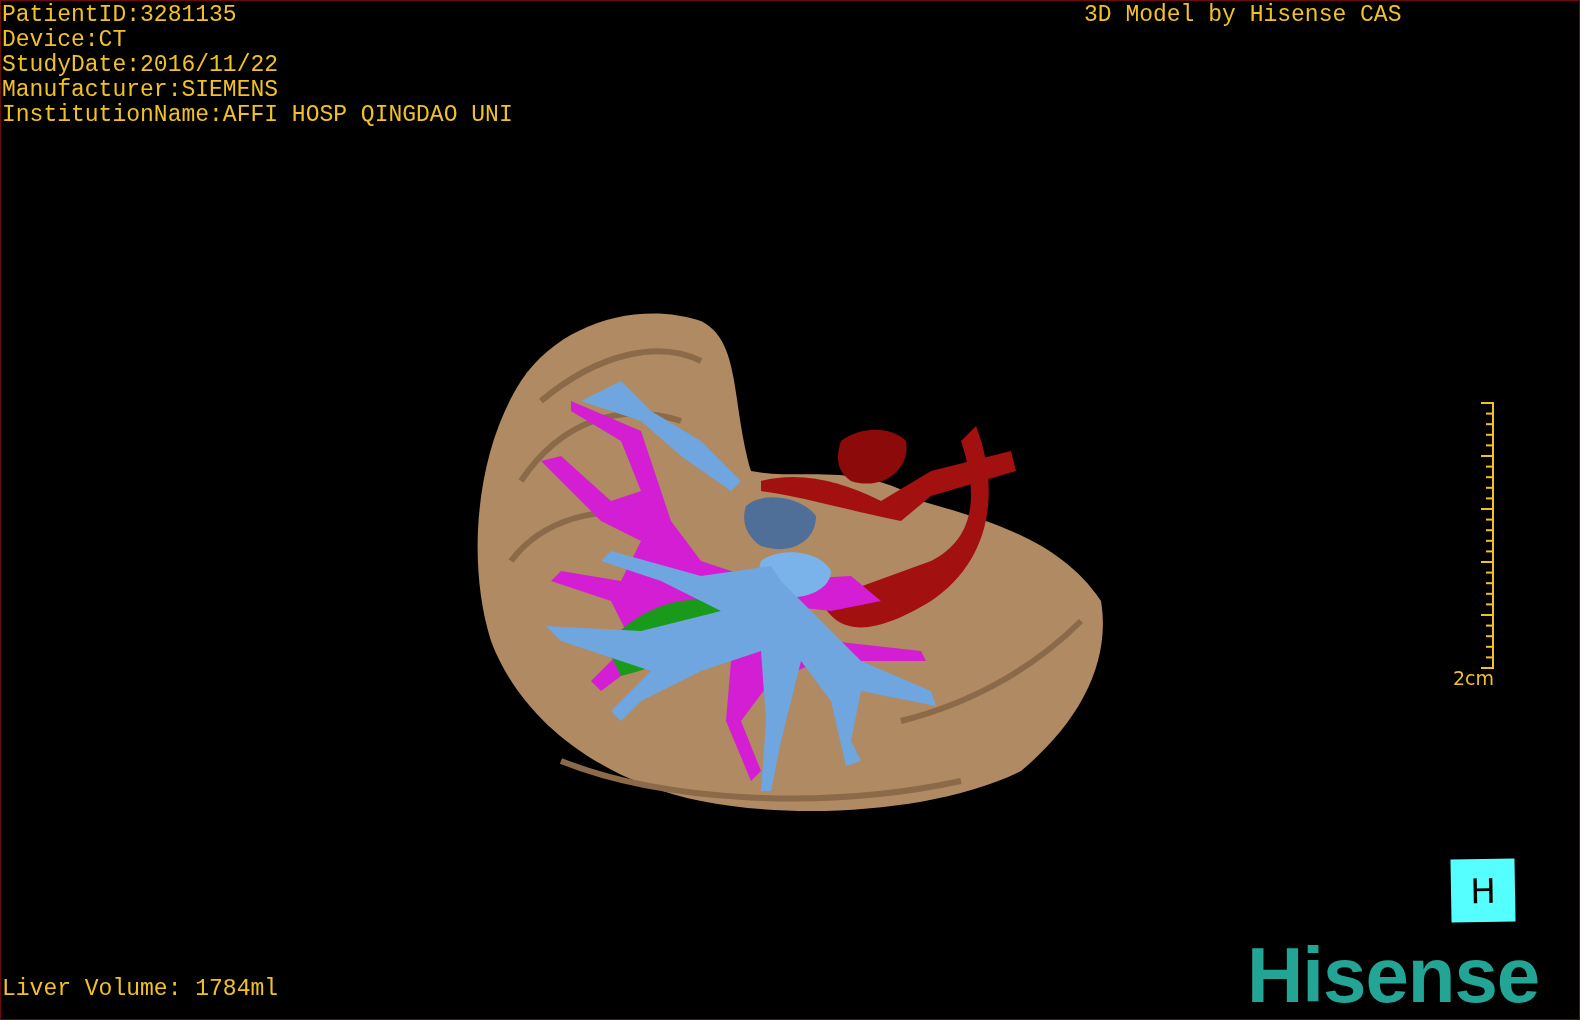 This screenshot has height=1020, width=1580. I want to click on patient-info-text: PatientID:3281135, so click(120, 15).